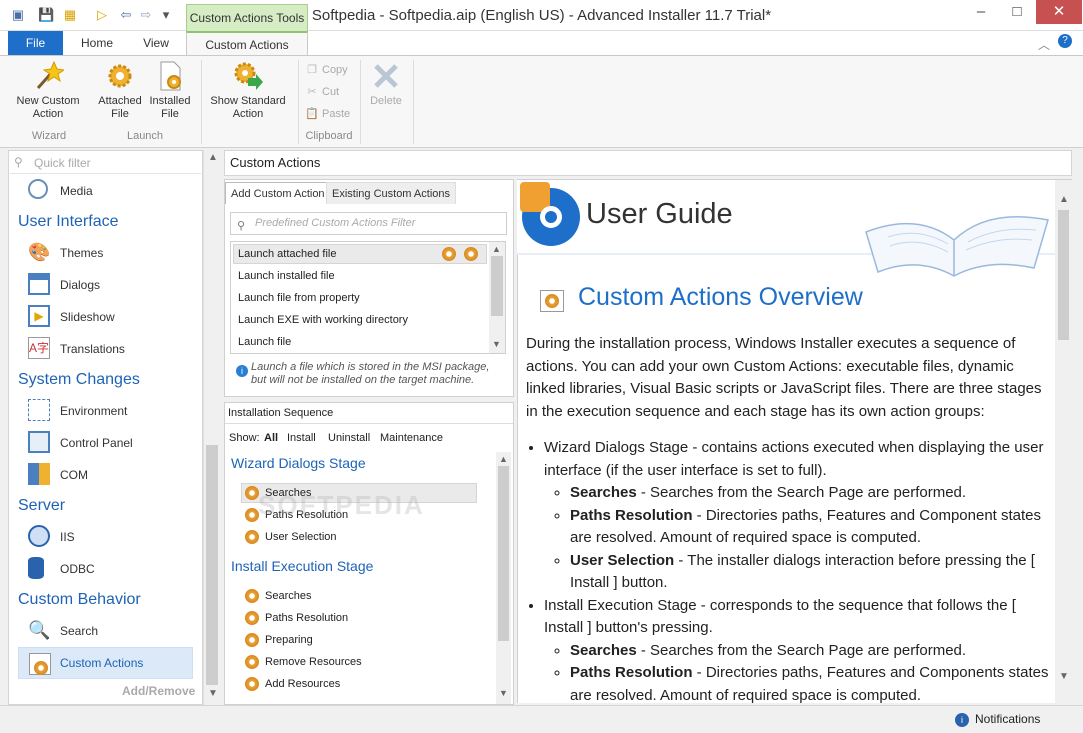 The width and height of the screenshot is (1083, 733). I want to click on list-item: Launch file from property, so click(299, 298).